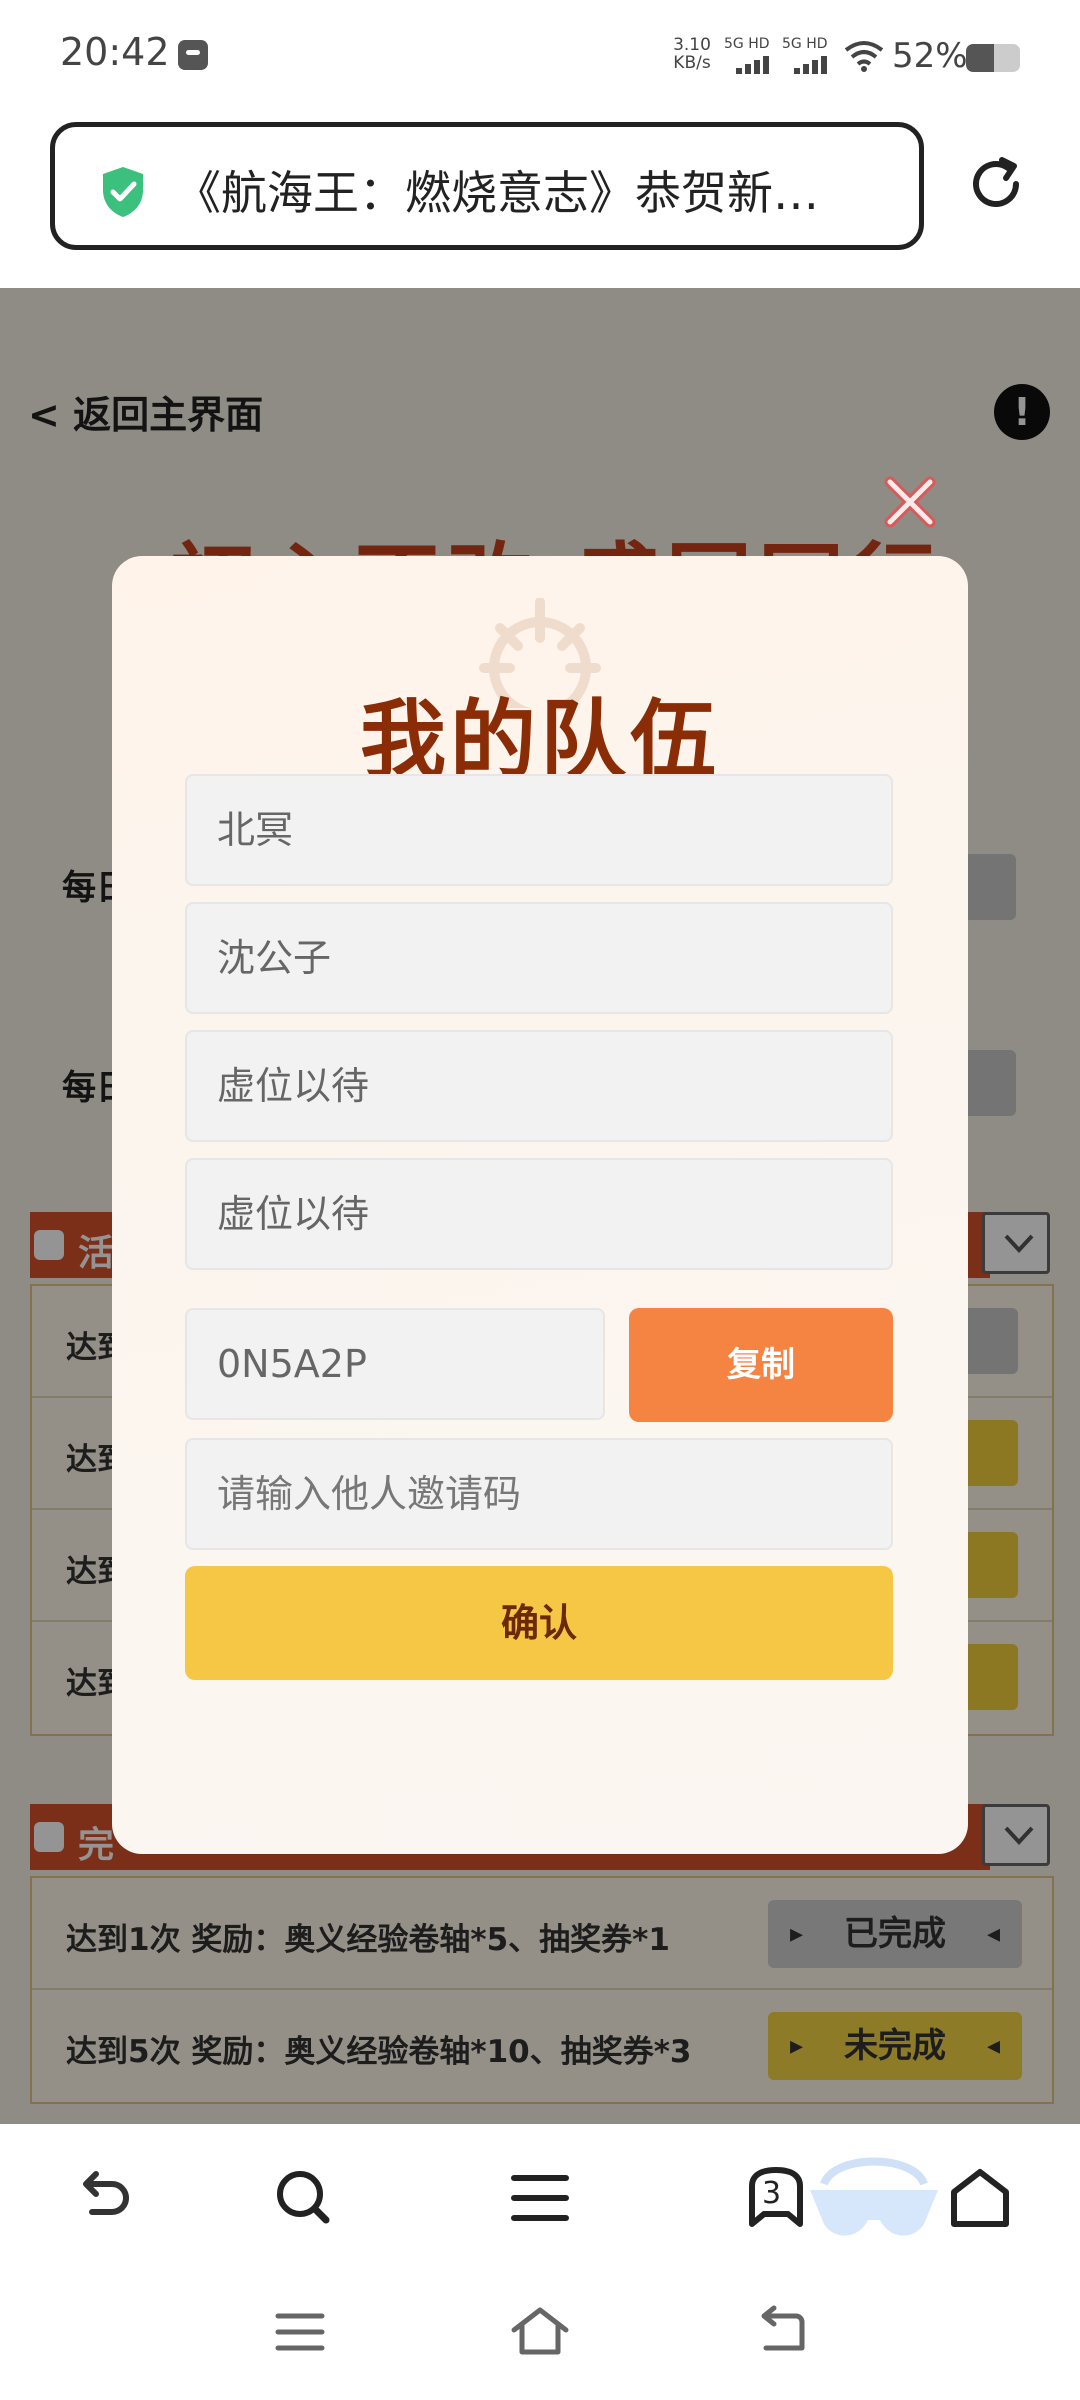 The width and height of the screenshot is (1080, 2400). I want to click on wifi-icon, so click(864, 56).